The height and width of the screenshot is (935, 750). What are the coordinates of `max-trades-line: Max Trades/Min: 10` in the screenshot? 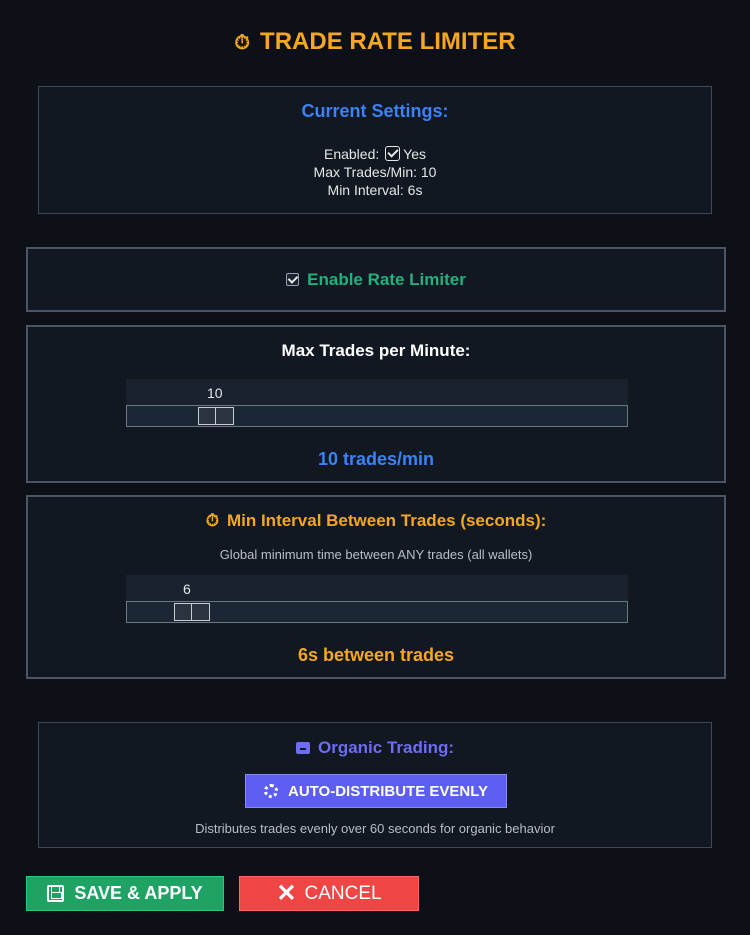 It's located at (375, 172).